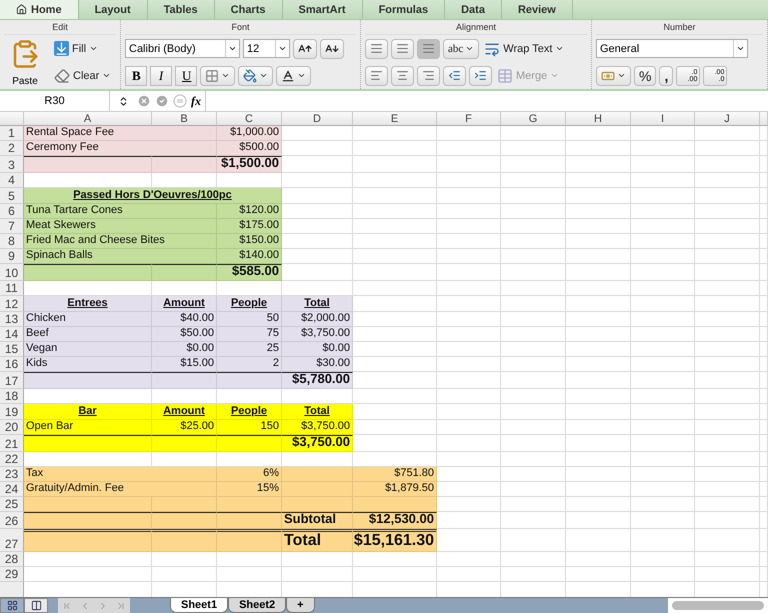 This screenshot has height=613, width=768. What do you see at coordinates (88, 334) in the screenshot?
I see `table-cell: Beef` at bounding box center [88, 334].